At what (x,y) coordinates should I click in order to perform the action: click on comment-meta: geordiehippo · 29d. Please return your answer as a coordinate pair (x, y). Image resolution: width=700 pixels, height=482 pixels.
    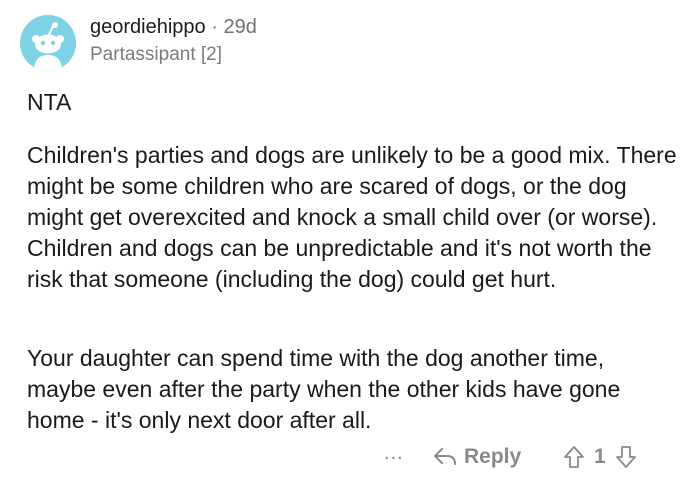
    Looking at the image, I should click on (173, 27).